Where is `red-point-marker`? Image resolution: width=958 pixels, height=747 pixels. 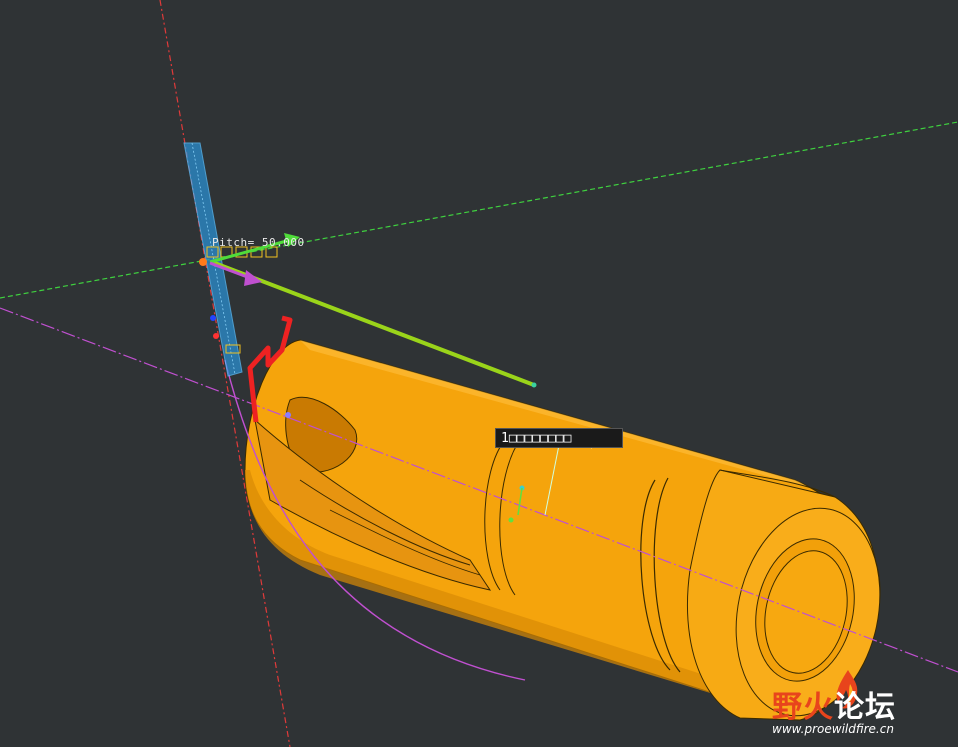
red-point-marker is located at coordinates (216, 336).